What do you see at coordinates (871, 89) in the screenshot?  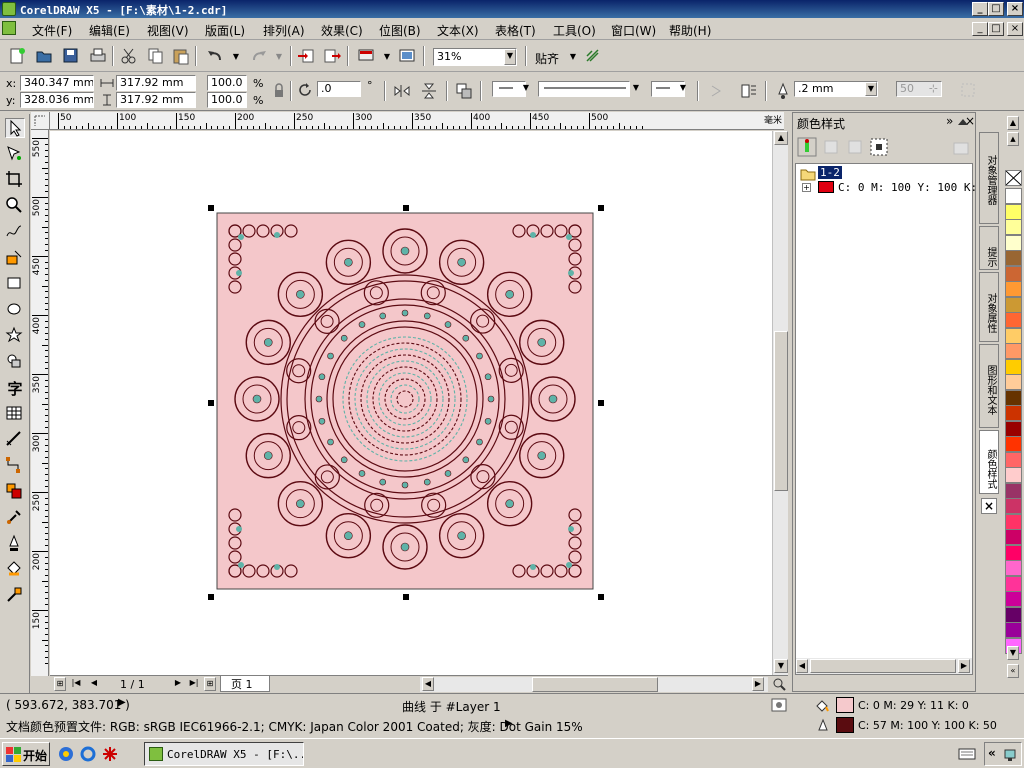 I see `outline-width-dropdown-icon: ▼` at bounding box center [871, 89].